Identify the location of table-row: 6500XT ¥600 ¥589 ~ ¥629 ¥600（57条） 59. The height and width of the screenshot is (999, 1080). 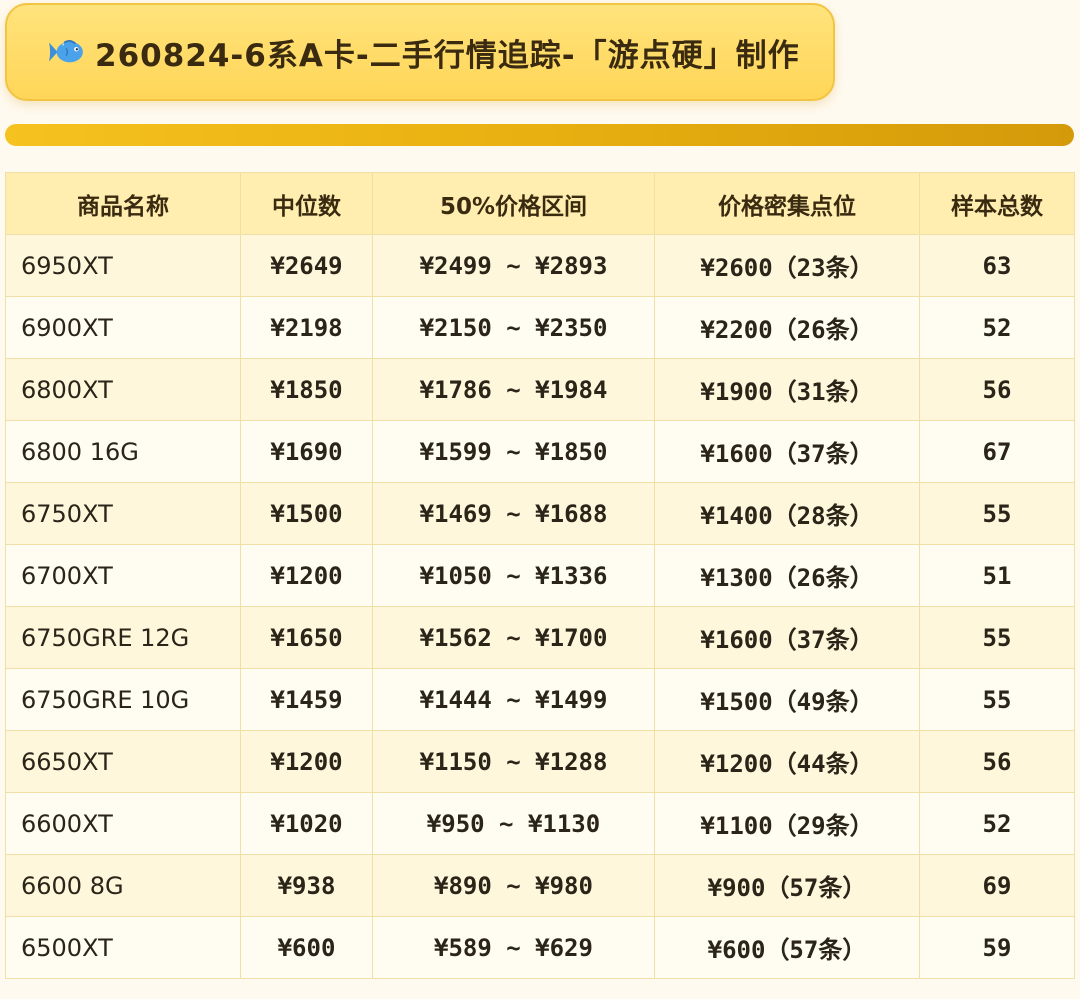
(540, 947).